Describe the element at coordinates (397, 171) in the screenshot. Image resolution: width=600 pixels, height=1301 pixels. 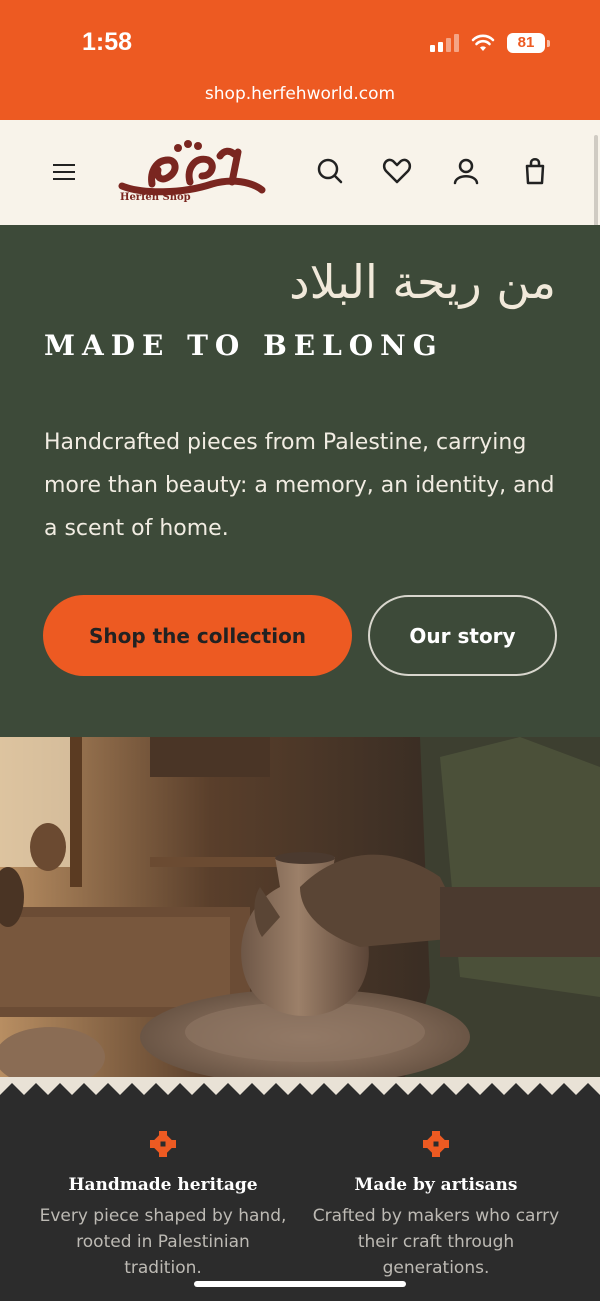
I see `heart-icon` at that location.